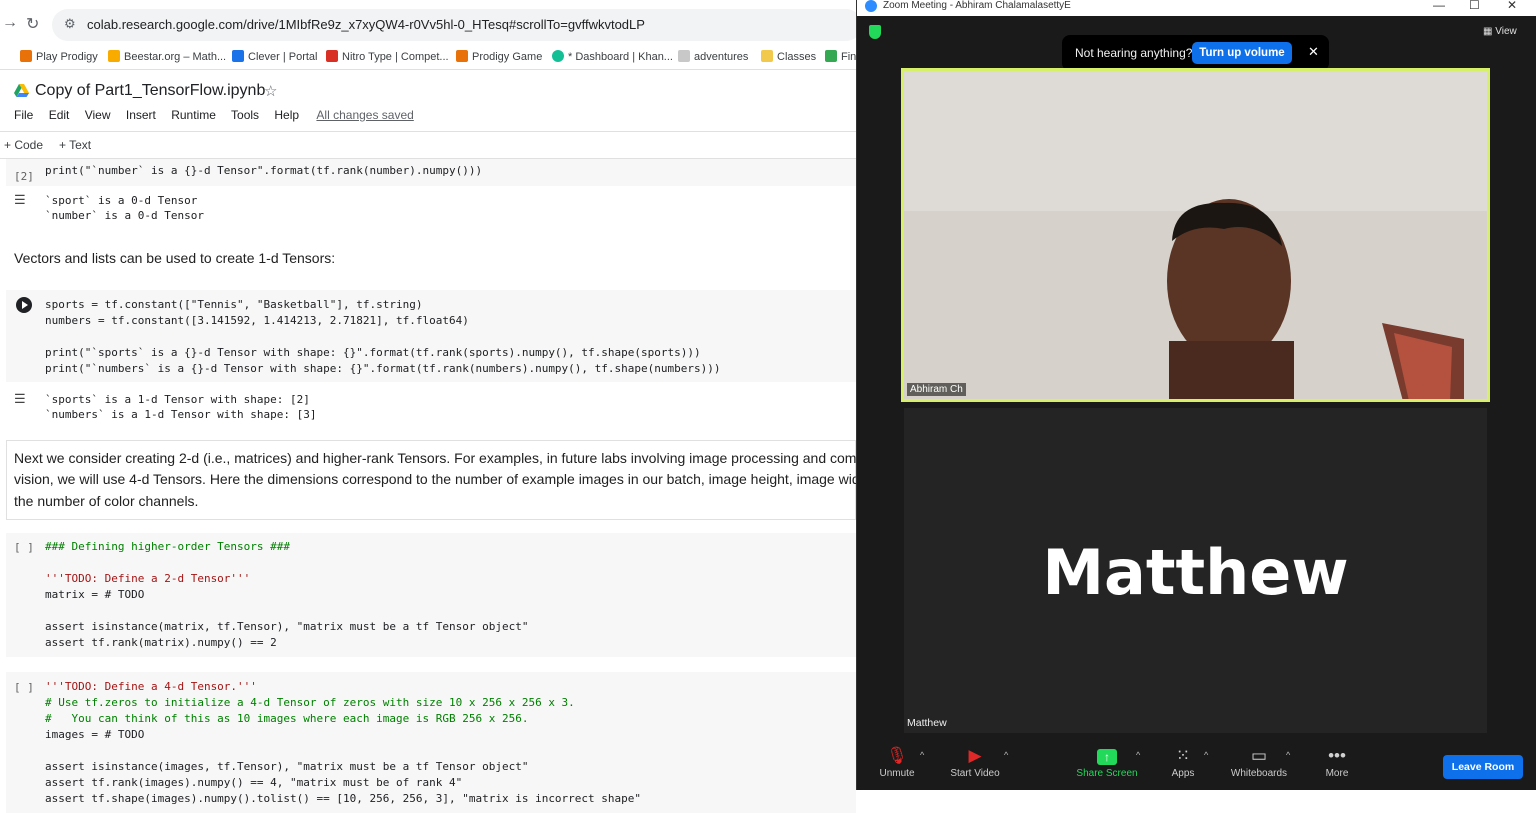 This screenshot has height=813, width=1536. What do you see at coordinates (32, 24) in the screenshot?
I see `reload-icon: ↻` at bounding box center [32, 24].